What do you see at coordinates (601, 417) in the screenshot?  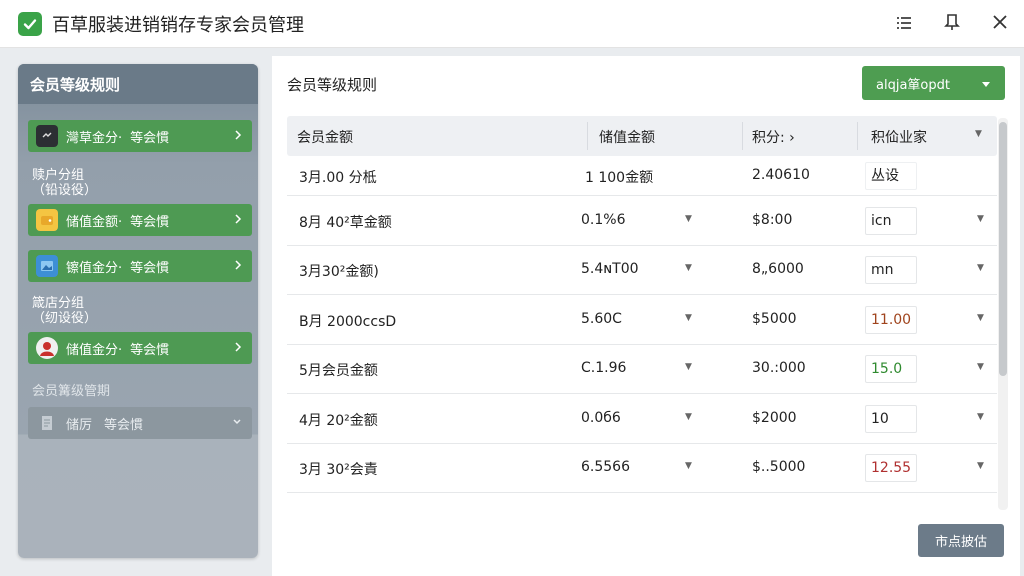 I see `stored-value-cell: 0.0б6` at bounding box center [601, 417].